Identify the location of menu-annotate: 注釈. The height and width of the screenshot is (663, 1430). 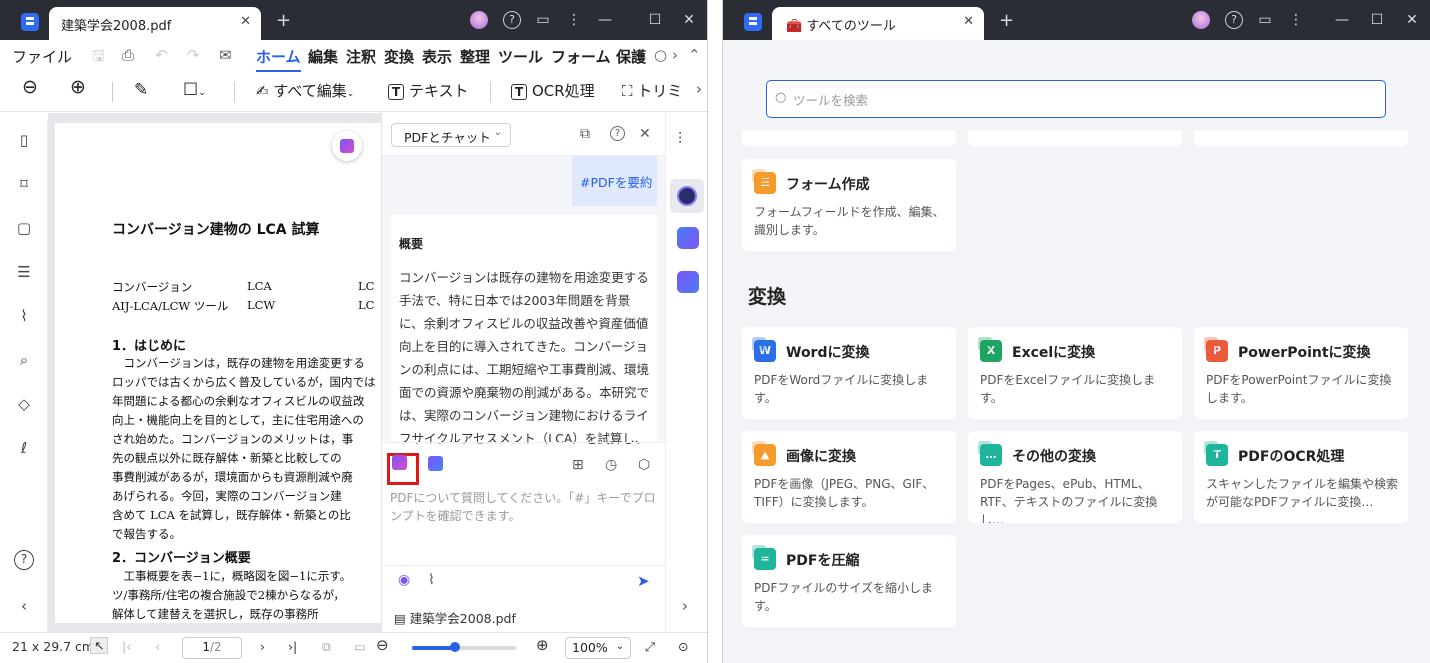
(361, 56).